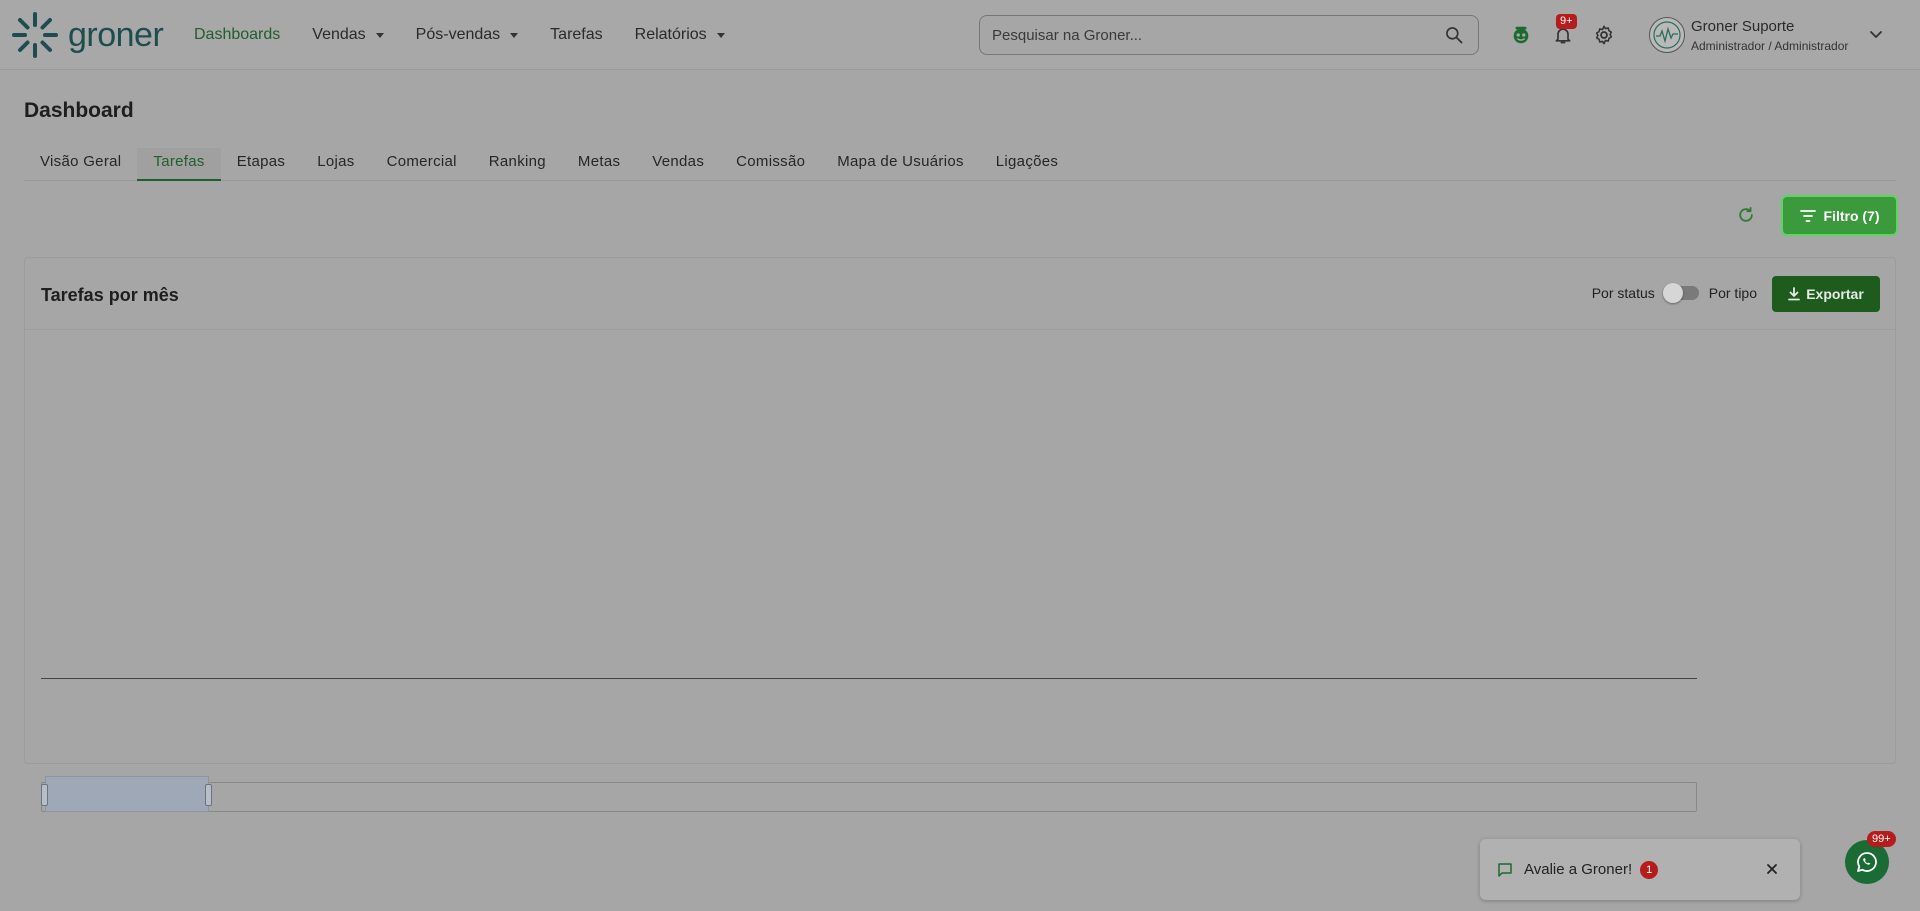  I want to click on notification-count-badge: 9+, so click(1566, 21).